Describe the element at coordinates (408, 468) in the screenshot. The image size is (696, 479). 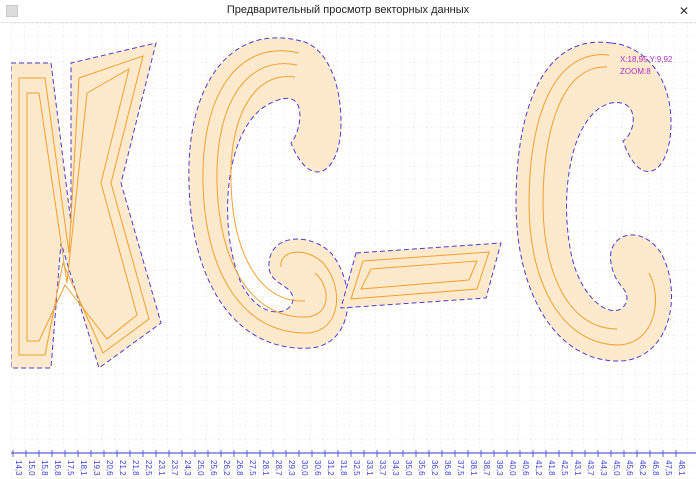
I see `axis-label: 35,0` at that location.